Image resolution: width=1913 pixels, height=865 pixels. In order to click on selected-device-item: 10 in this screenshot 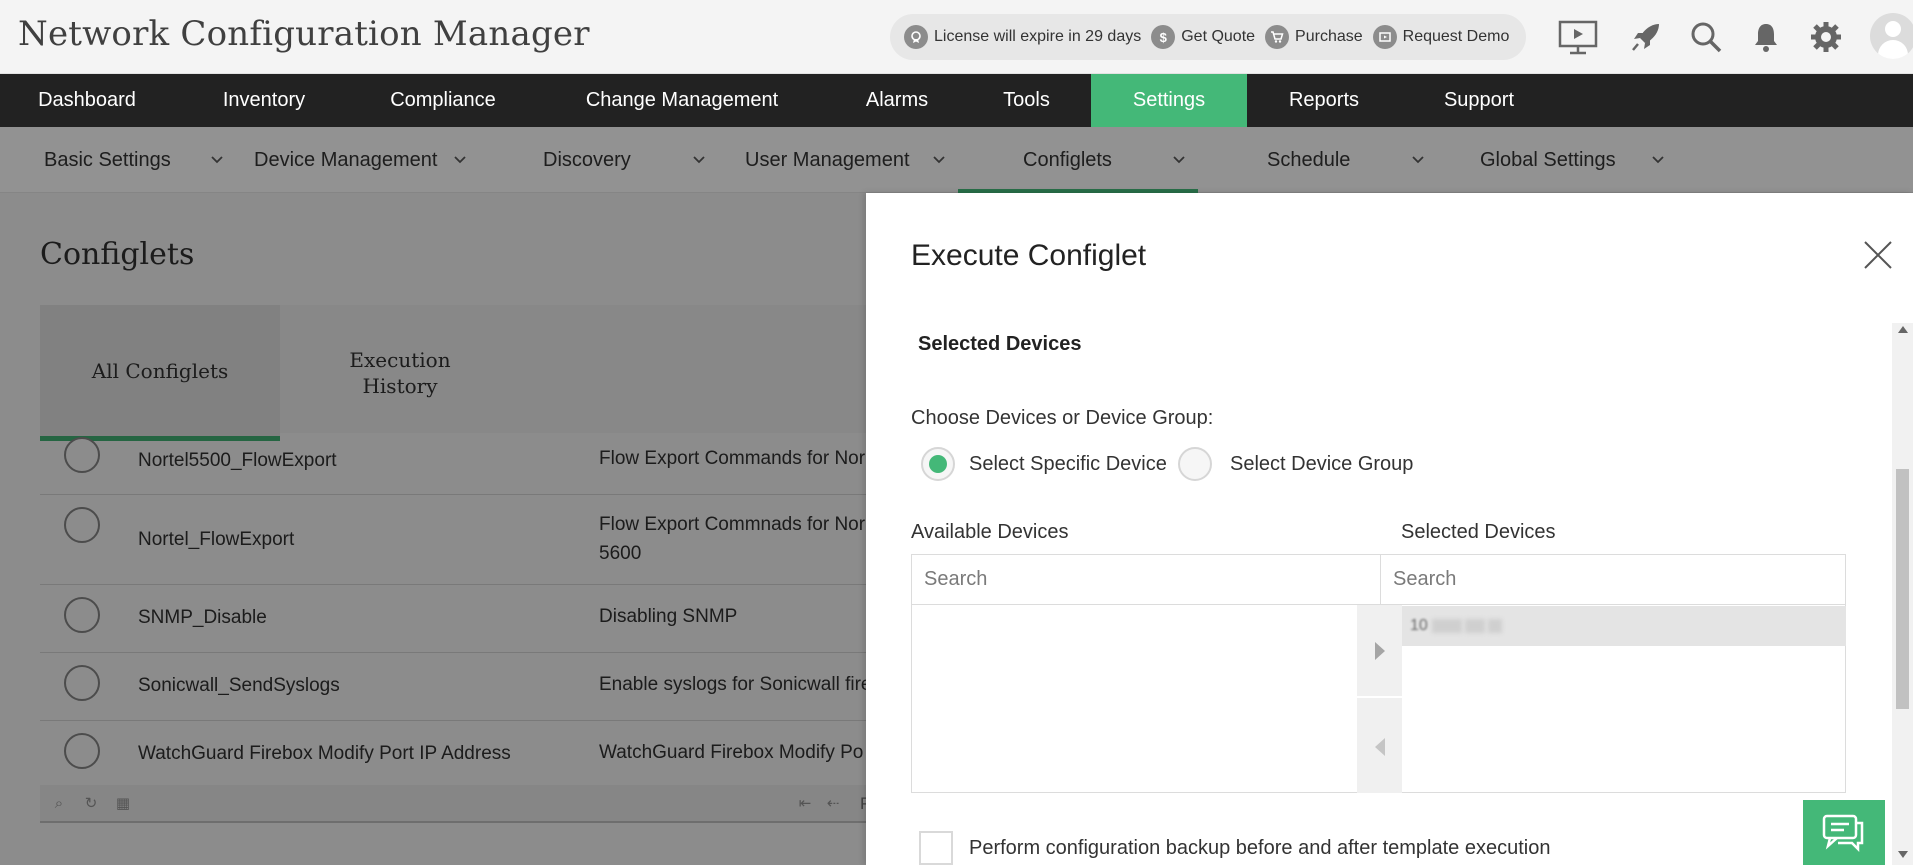, I will do `click(1624, 626)`.